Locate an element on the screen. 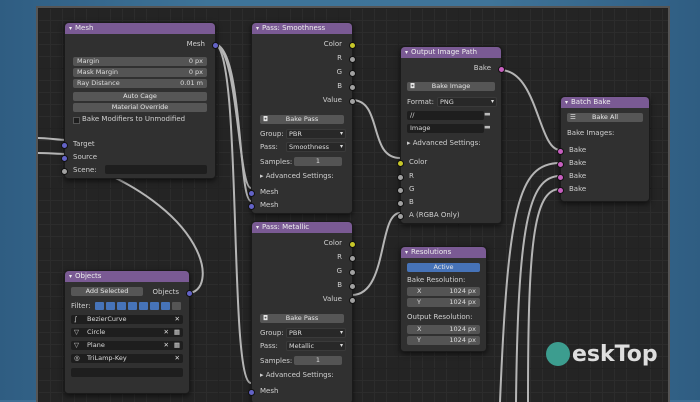 This screenshot has width=700, height=402. samples-label: Samples: is located at coordinates (276, 361).